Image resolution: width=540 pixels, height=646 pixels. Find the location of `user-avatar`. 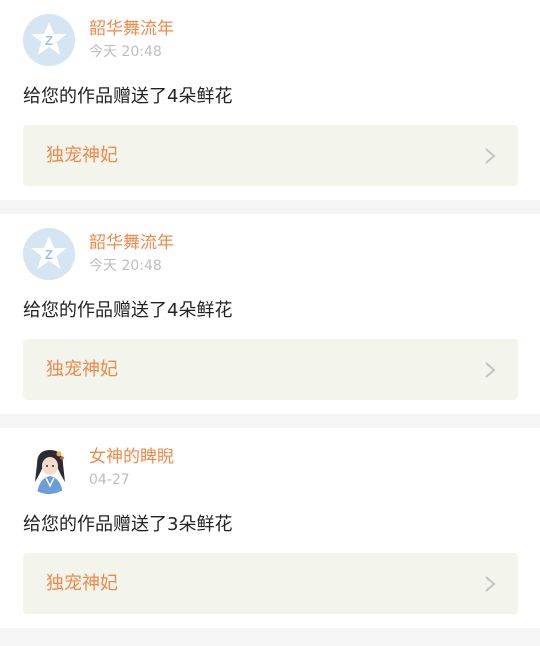

user-avatar is located at coordinates (49, 468).